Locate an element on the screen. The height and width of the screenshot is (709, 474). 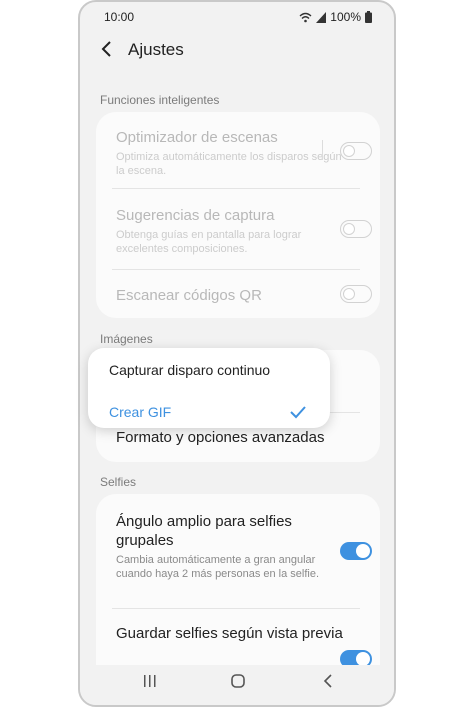
check-icon is located at coordinates (298, 412).